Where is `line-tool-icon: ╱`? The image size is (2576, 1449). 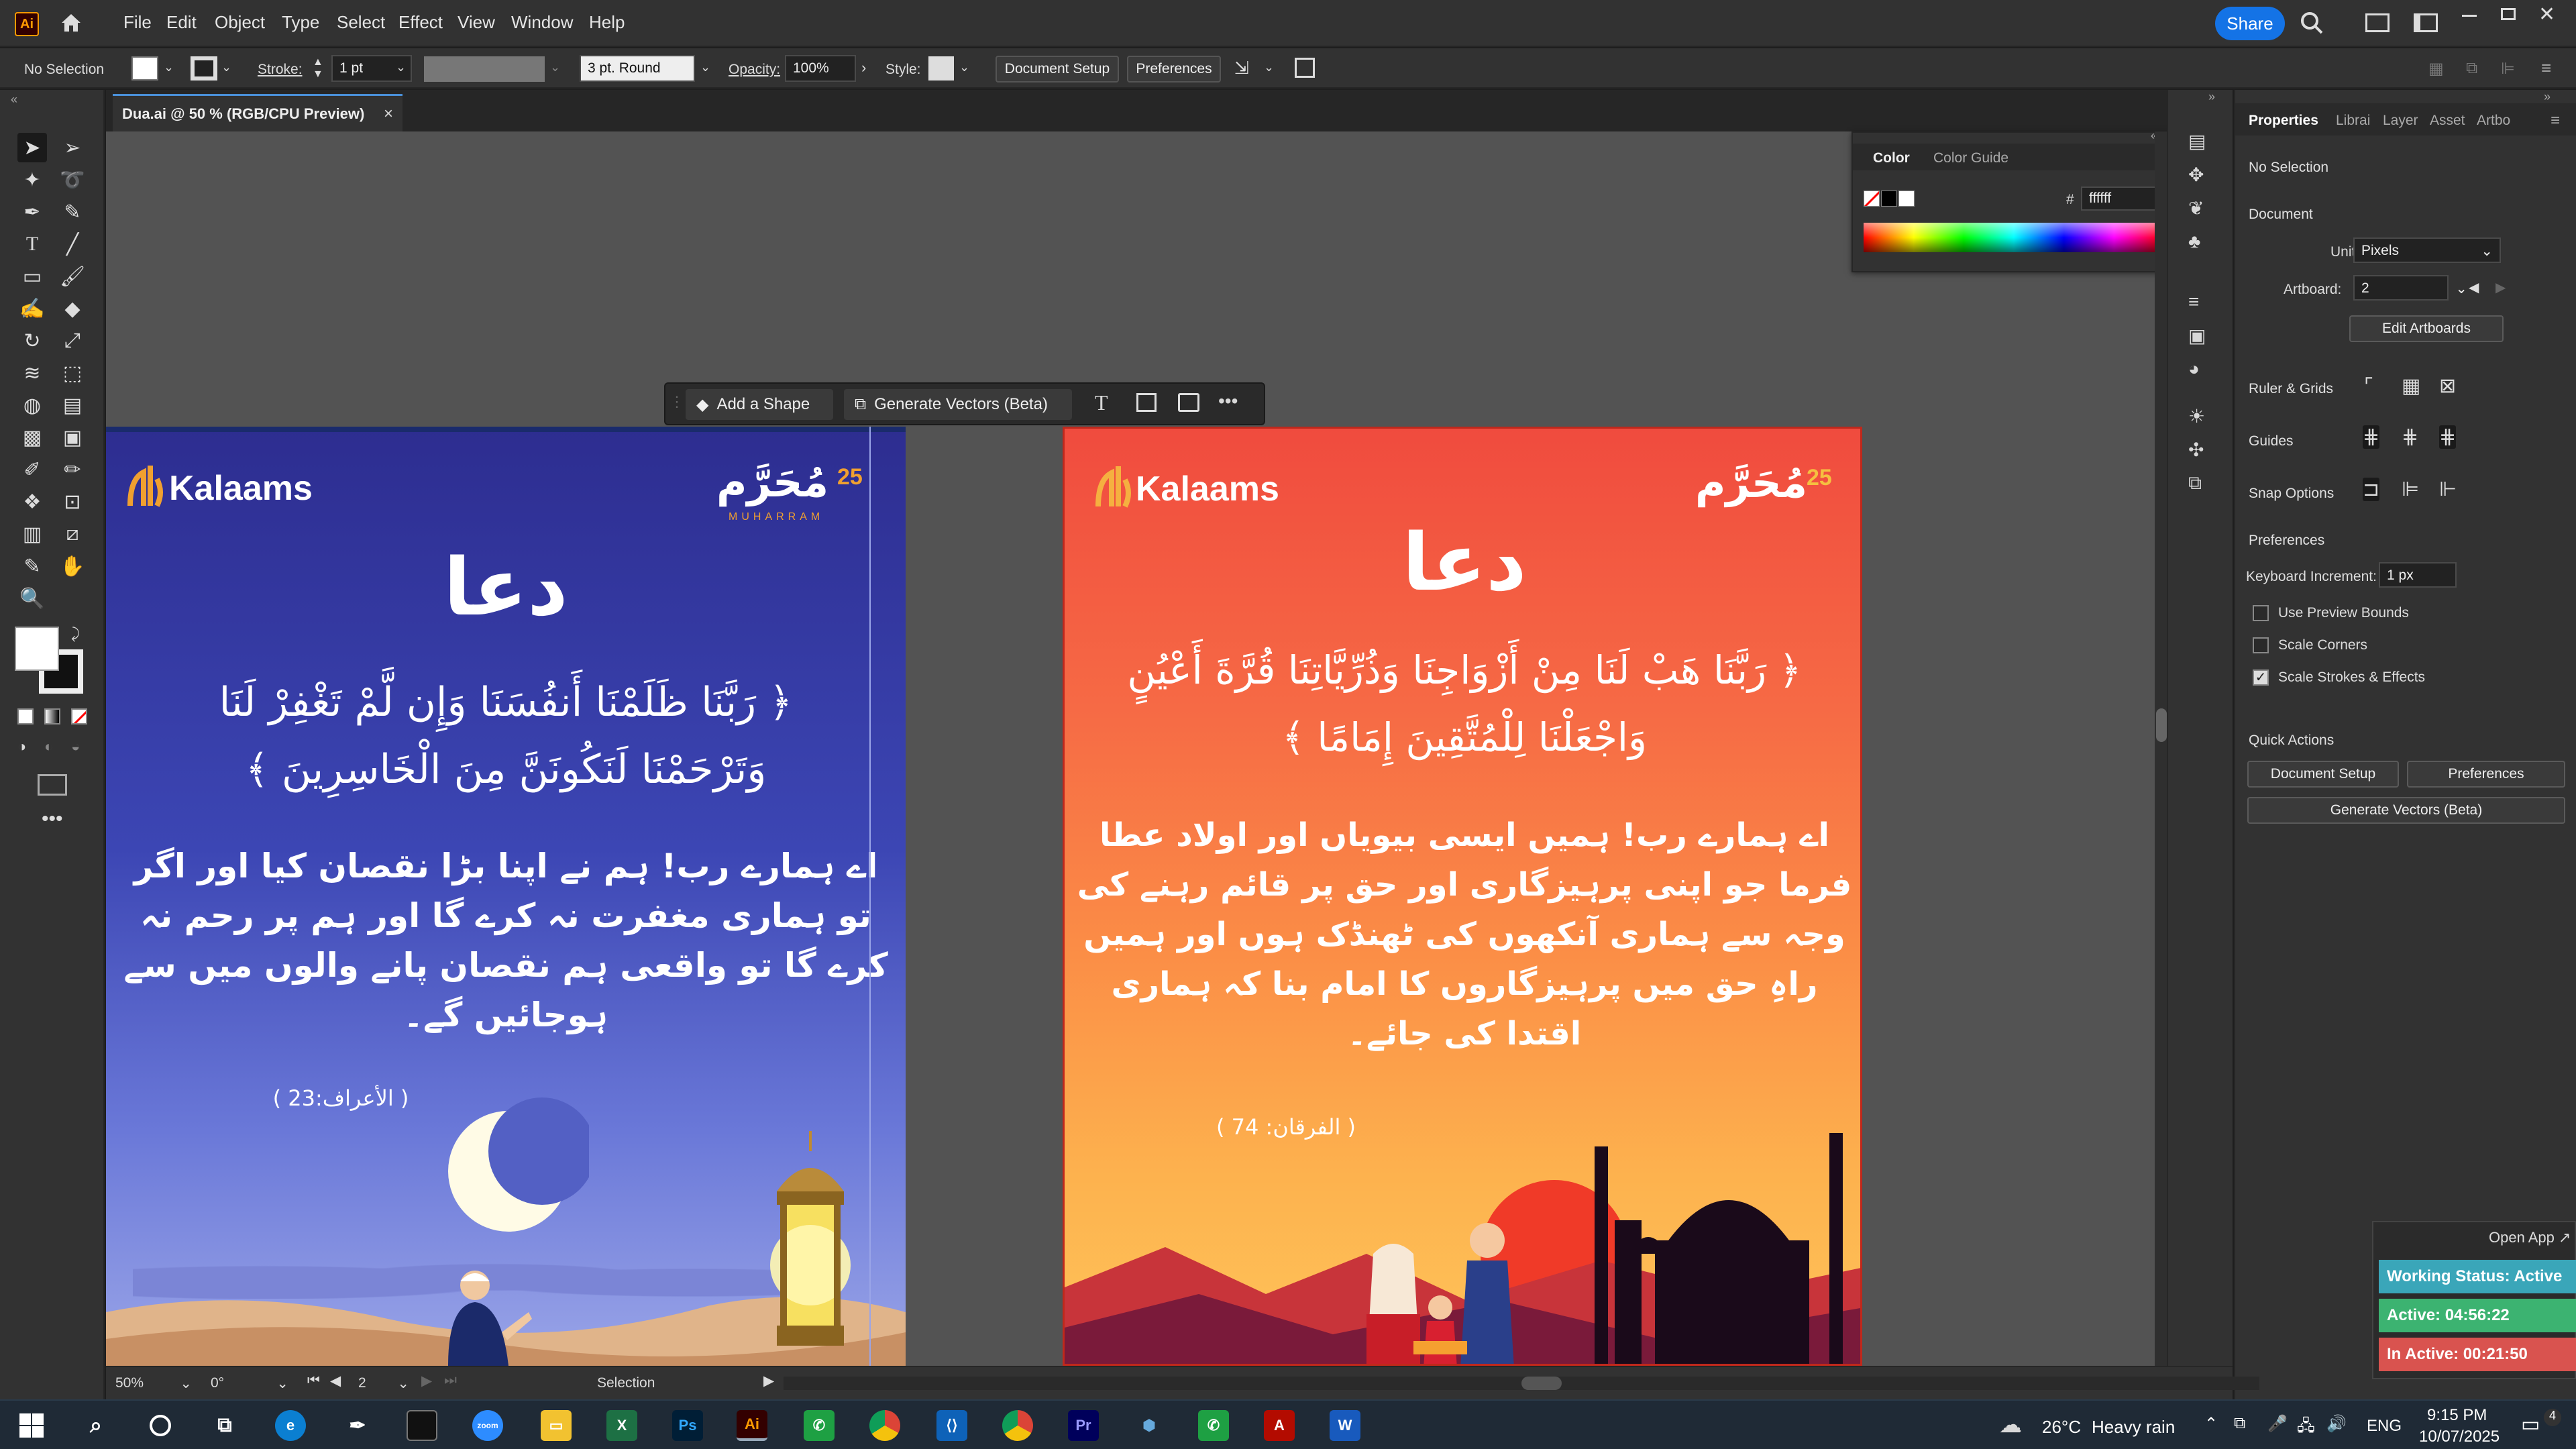
line-tool-icon: ╱ is located at coordinates (72, 244).